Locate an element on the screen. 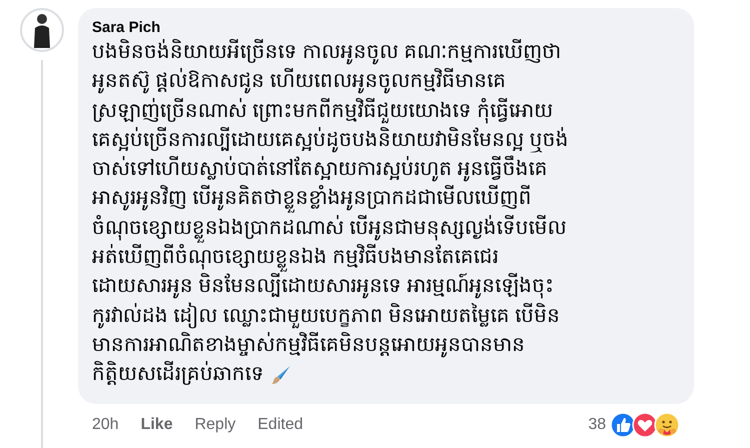 Image resolution: width=750 pixels, height=448 pixels. person-silhouette-icon is located at coordinates (42, 30).